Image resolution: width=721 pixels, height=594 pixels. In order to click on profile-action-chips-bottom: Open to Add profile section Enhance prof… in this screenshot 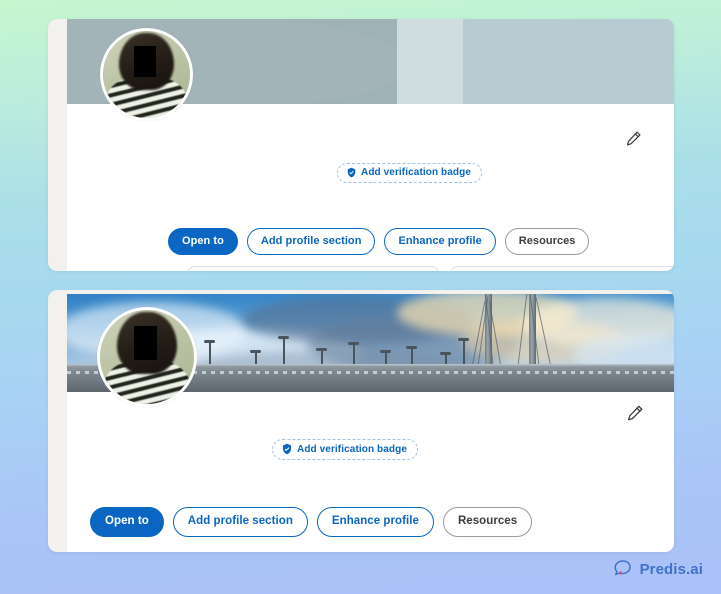, I will do `click(311, 522)`.